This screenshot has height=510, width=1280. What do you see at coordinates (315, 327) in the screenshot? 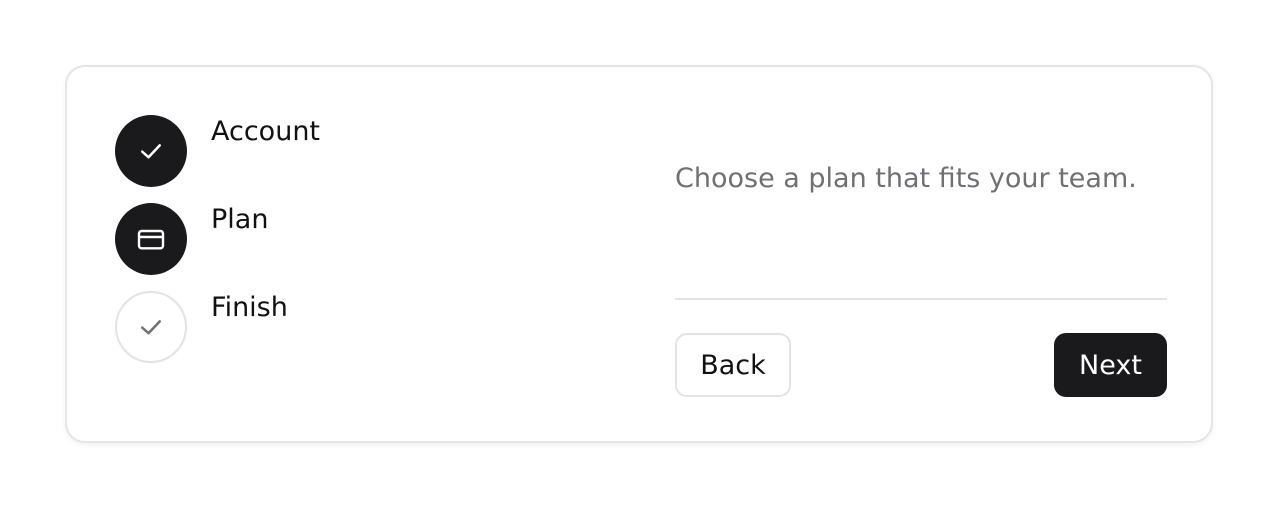
I see `step-finish: Finish` at bounding box center [315, 327].